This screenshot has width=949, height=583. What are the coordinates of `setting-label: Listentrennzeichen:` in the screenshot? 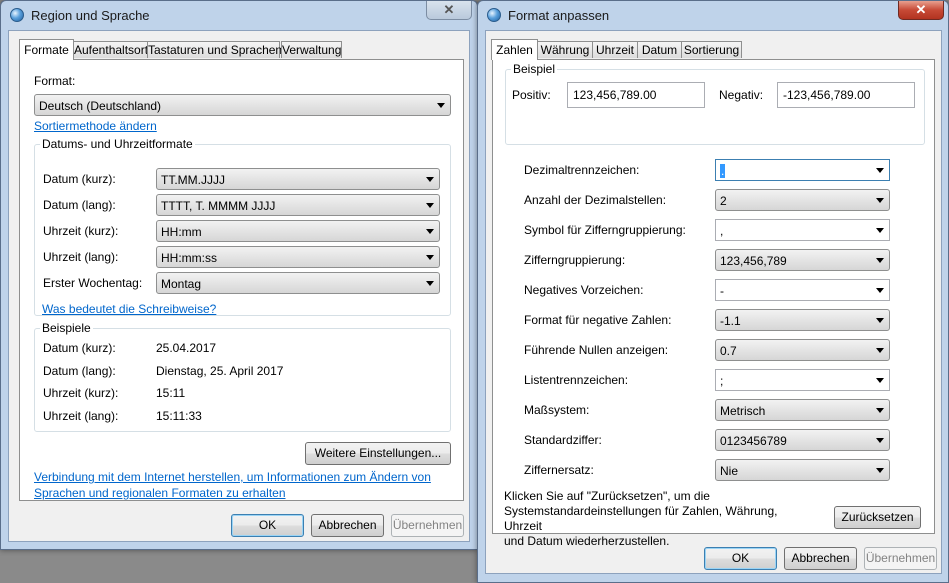 It's located at (576, 380).